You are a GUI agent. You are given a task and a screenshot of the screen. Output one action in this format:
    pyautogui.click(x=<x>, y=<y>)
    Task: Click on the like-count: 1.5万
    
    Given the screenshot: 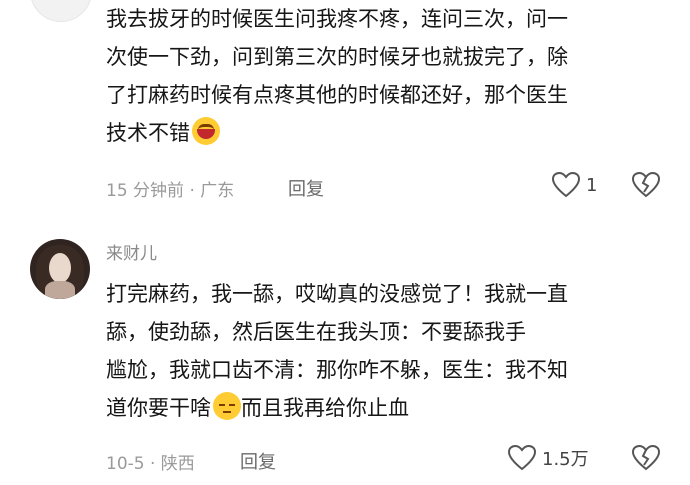 What is the action you would take?
    pyautogui.click(x=565, y=459)
    